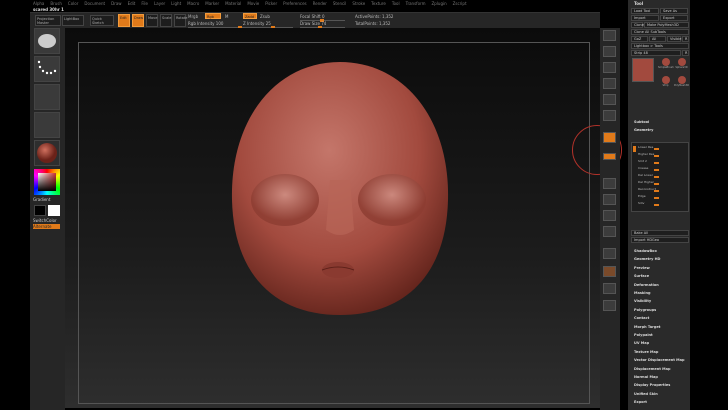 The width and height of the screenshot is (728, 410). What do you see at coordinates (645, 310) in the screenshot?
I see `section-polygroups: Polygroups` at bounding box center [645, 310].